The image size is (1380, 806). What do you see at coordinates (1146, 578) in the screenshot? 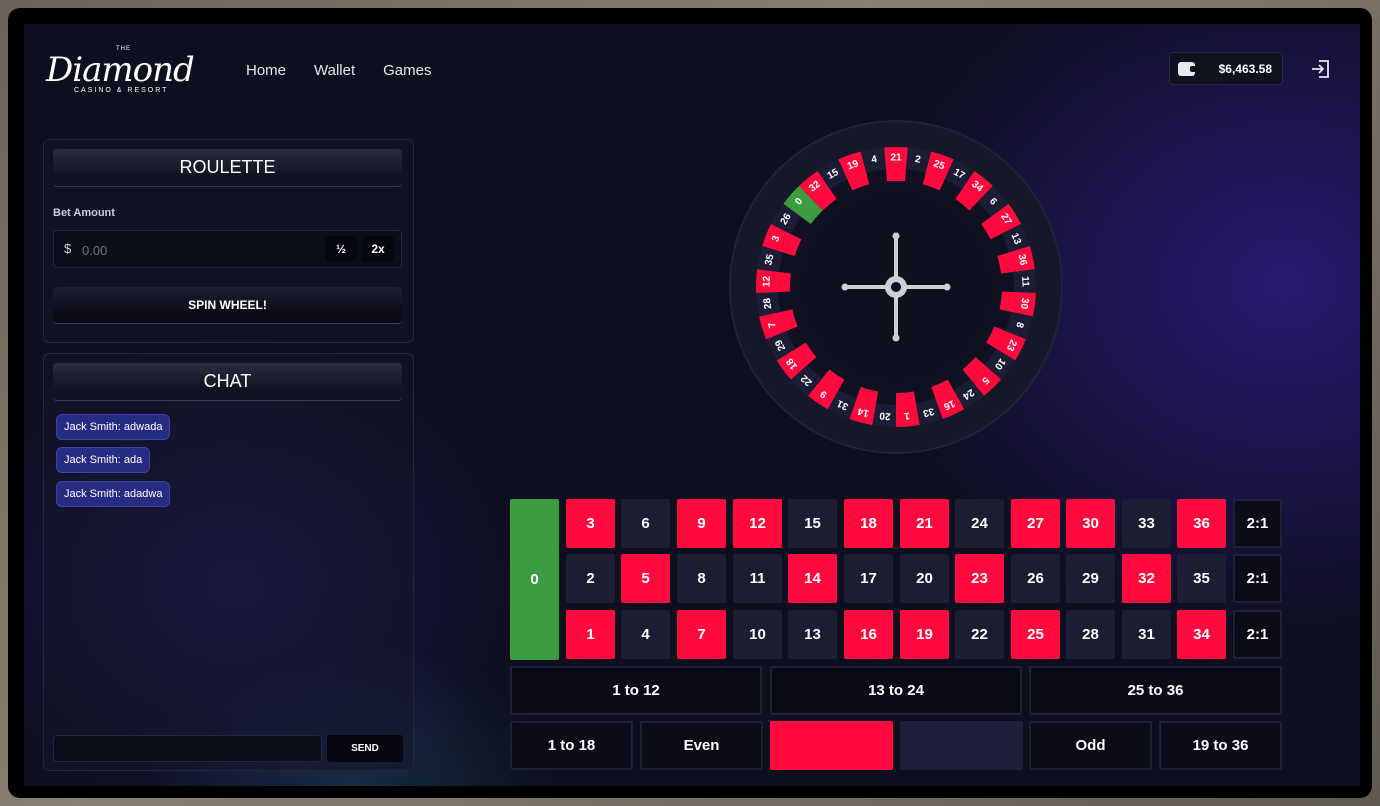
I see `bet-number: 32` at bounding box center [1146, 578].